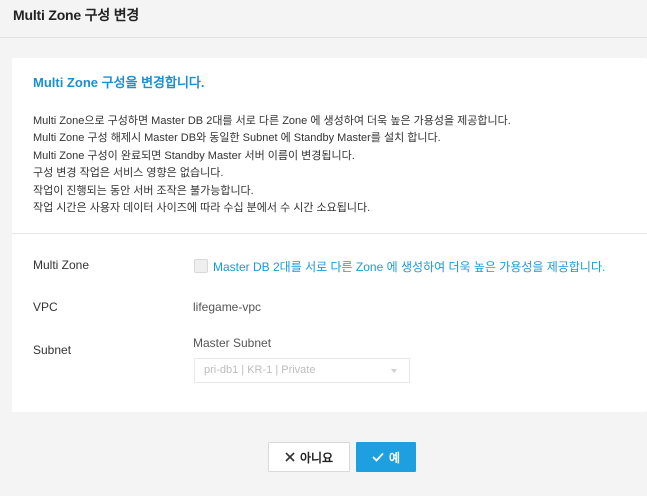  I want to click on card-heading: Multi Zone 구성을 변경합니다., so click(119, 82).